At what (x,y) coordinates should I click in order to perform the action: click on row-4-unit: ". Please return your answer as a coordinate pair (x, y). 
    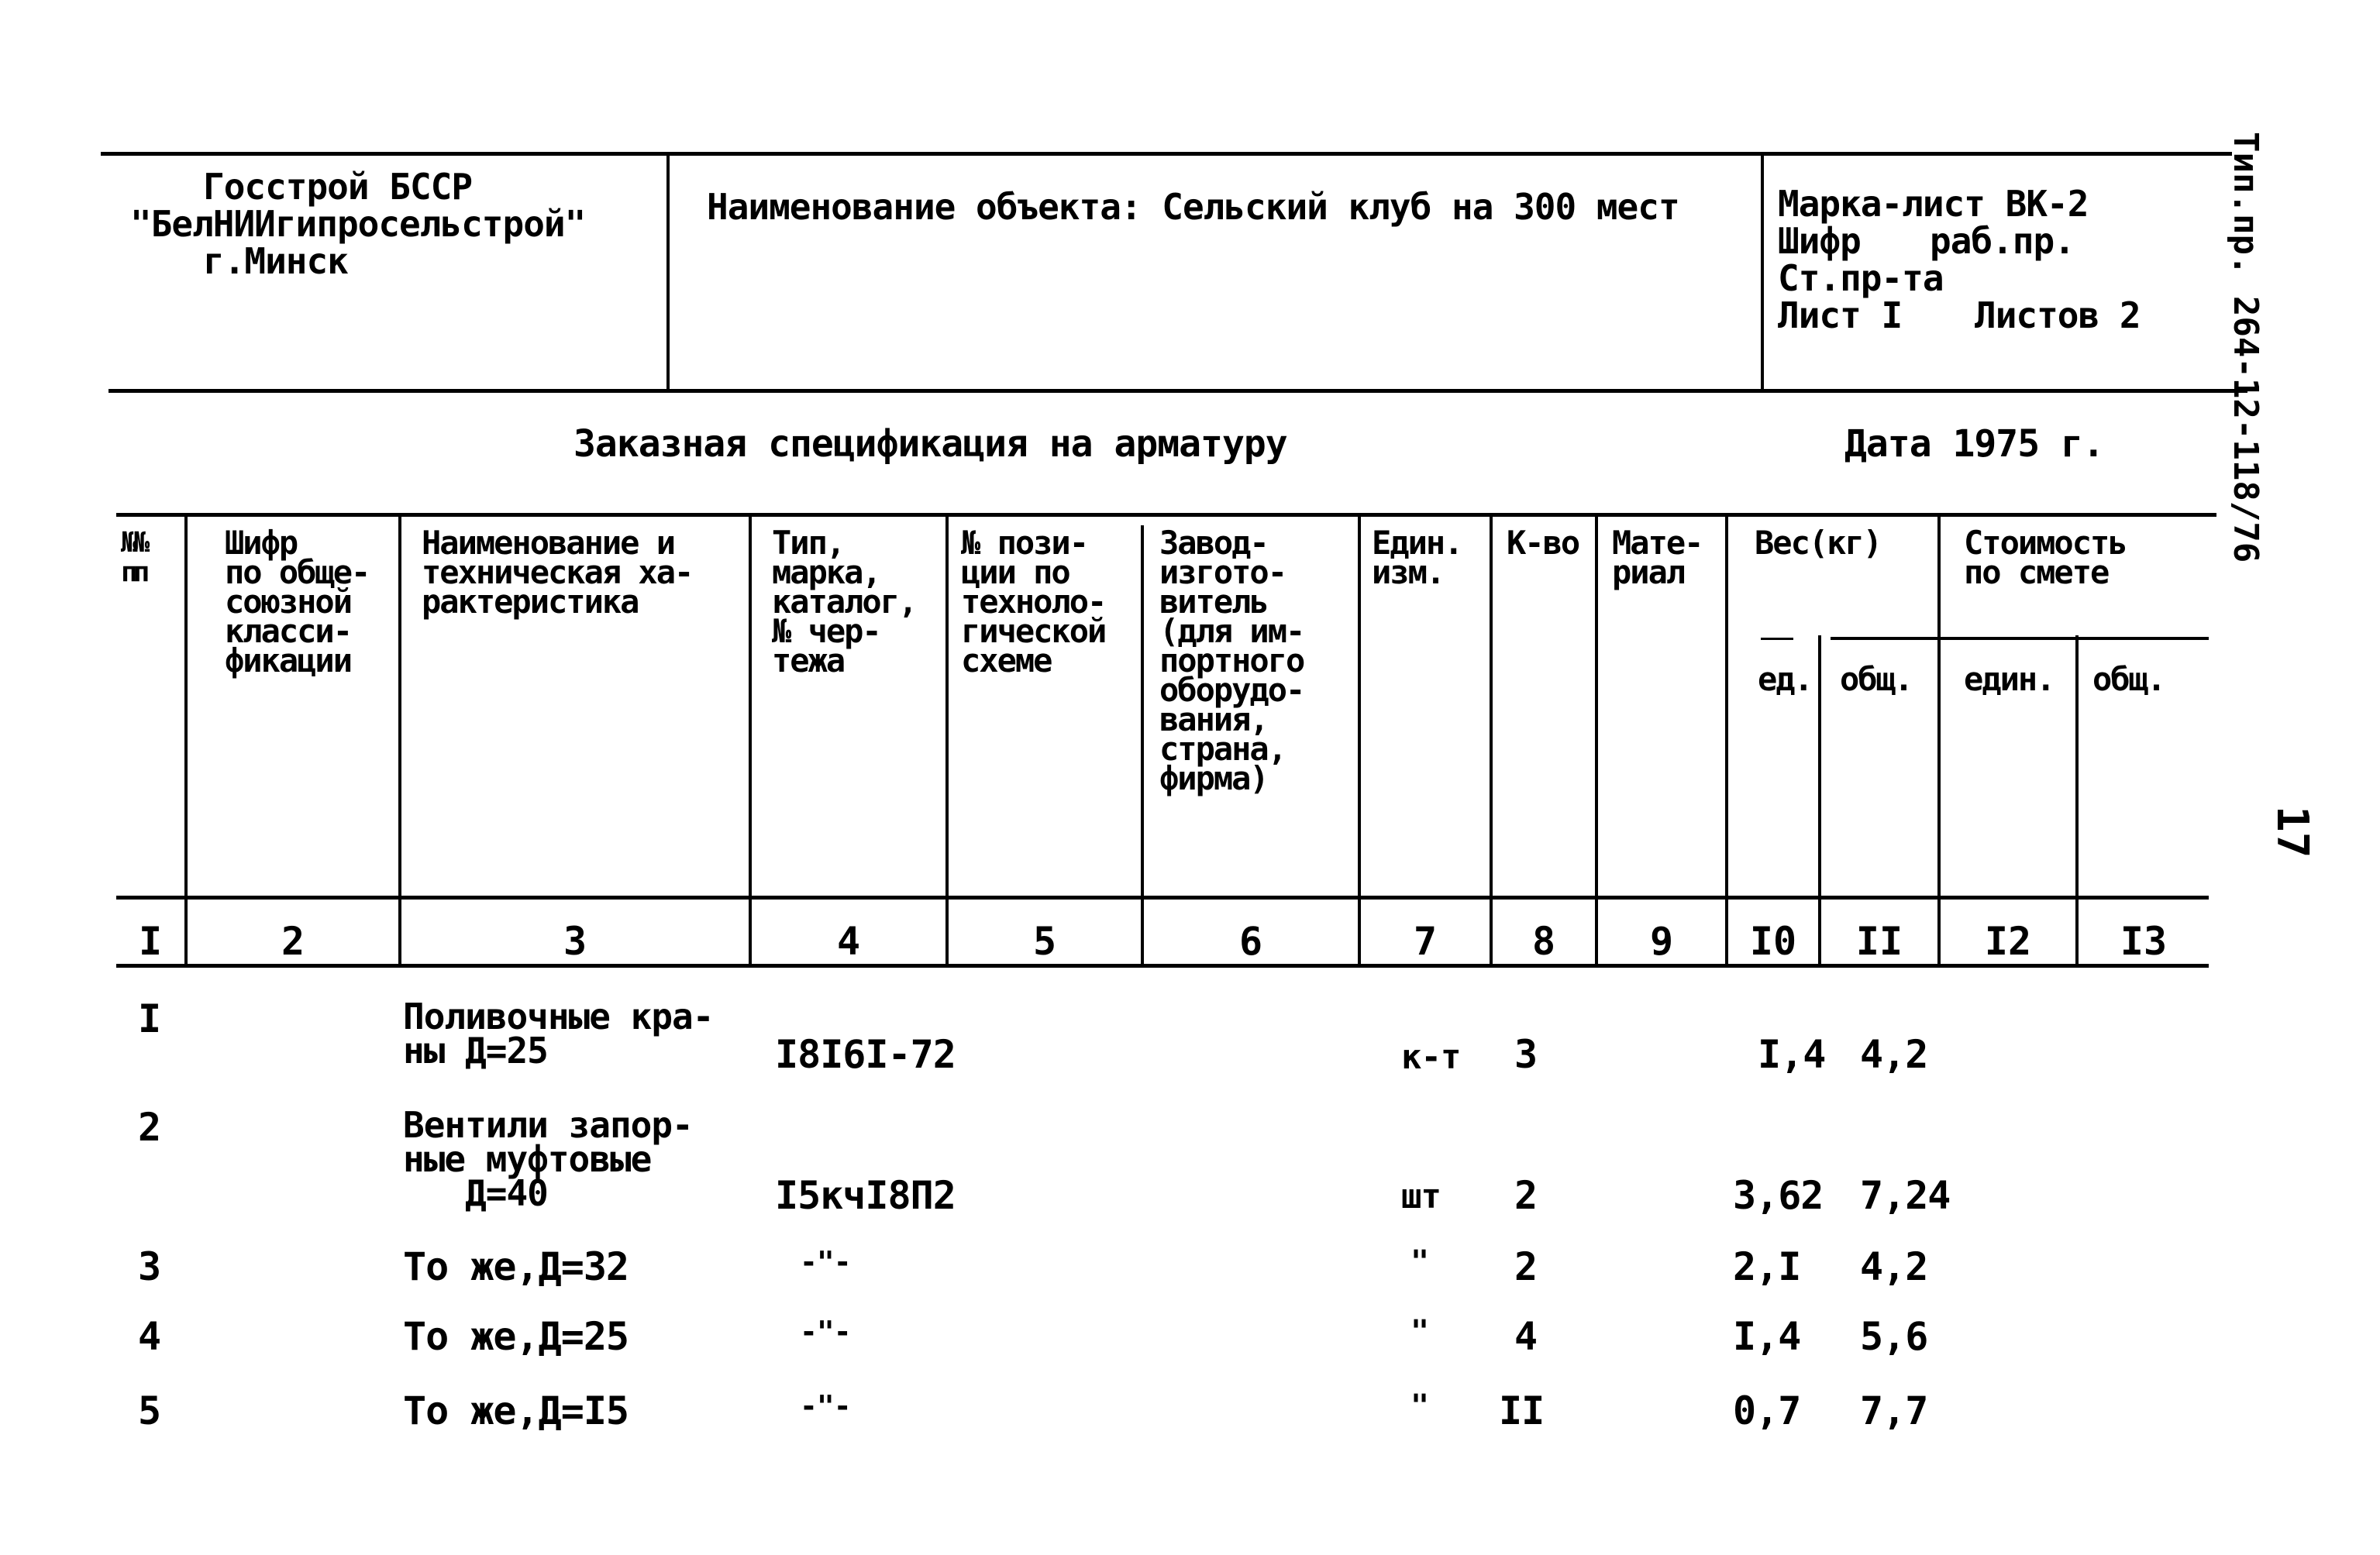
    Looking at the image, I should click on (1420, 1332).